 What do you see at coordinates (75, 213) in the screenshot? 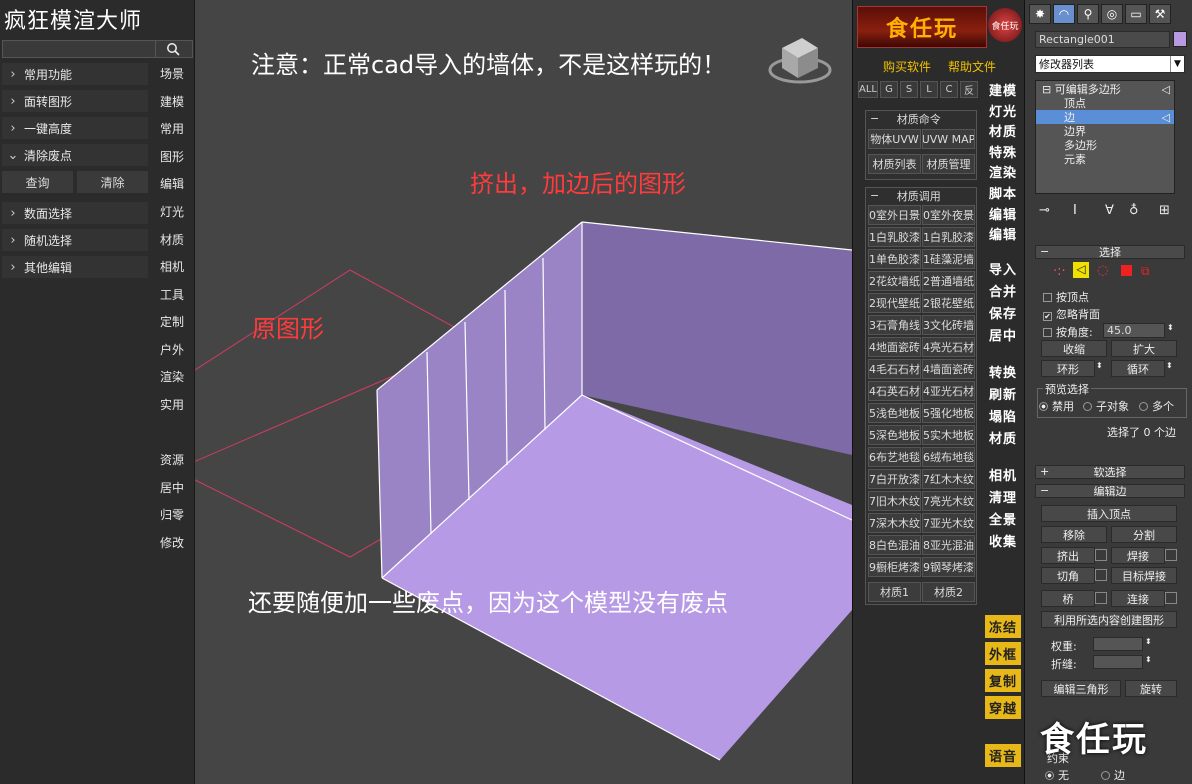
I see `menu-item-face-count-select: › 数面选择` at bounding box center [75, 213].